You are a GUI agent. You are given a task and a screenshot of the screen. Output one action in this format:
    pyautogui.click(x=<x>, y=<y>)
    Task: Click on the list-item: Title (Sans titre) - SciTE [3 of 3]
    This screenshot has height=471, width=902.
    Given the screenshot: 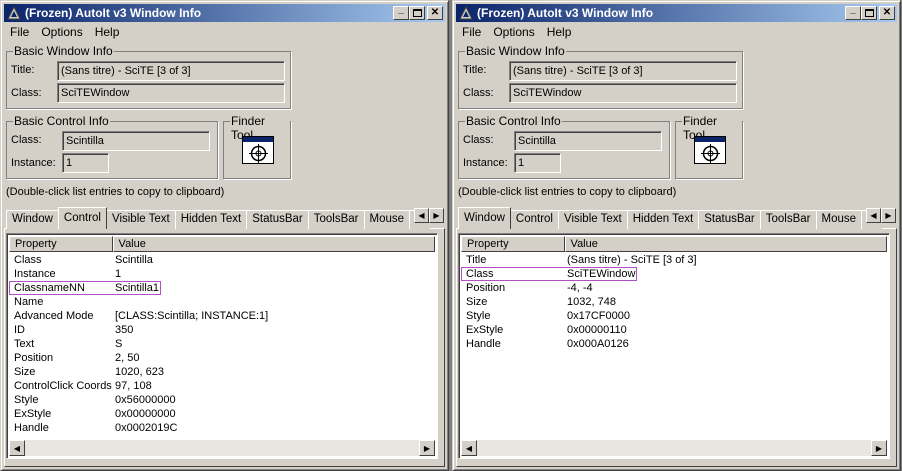 What is the action you would take?
    pyautogui.click(x=674, y=260)
    